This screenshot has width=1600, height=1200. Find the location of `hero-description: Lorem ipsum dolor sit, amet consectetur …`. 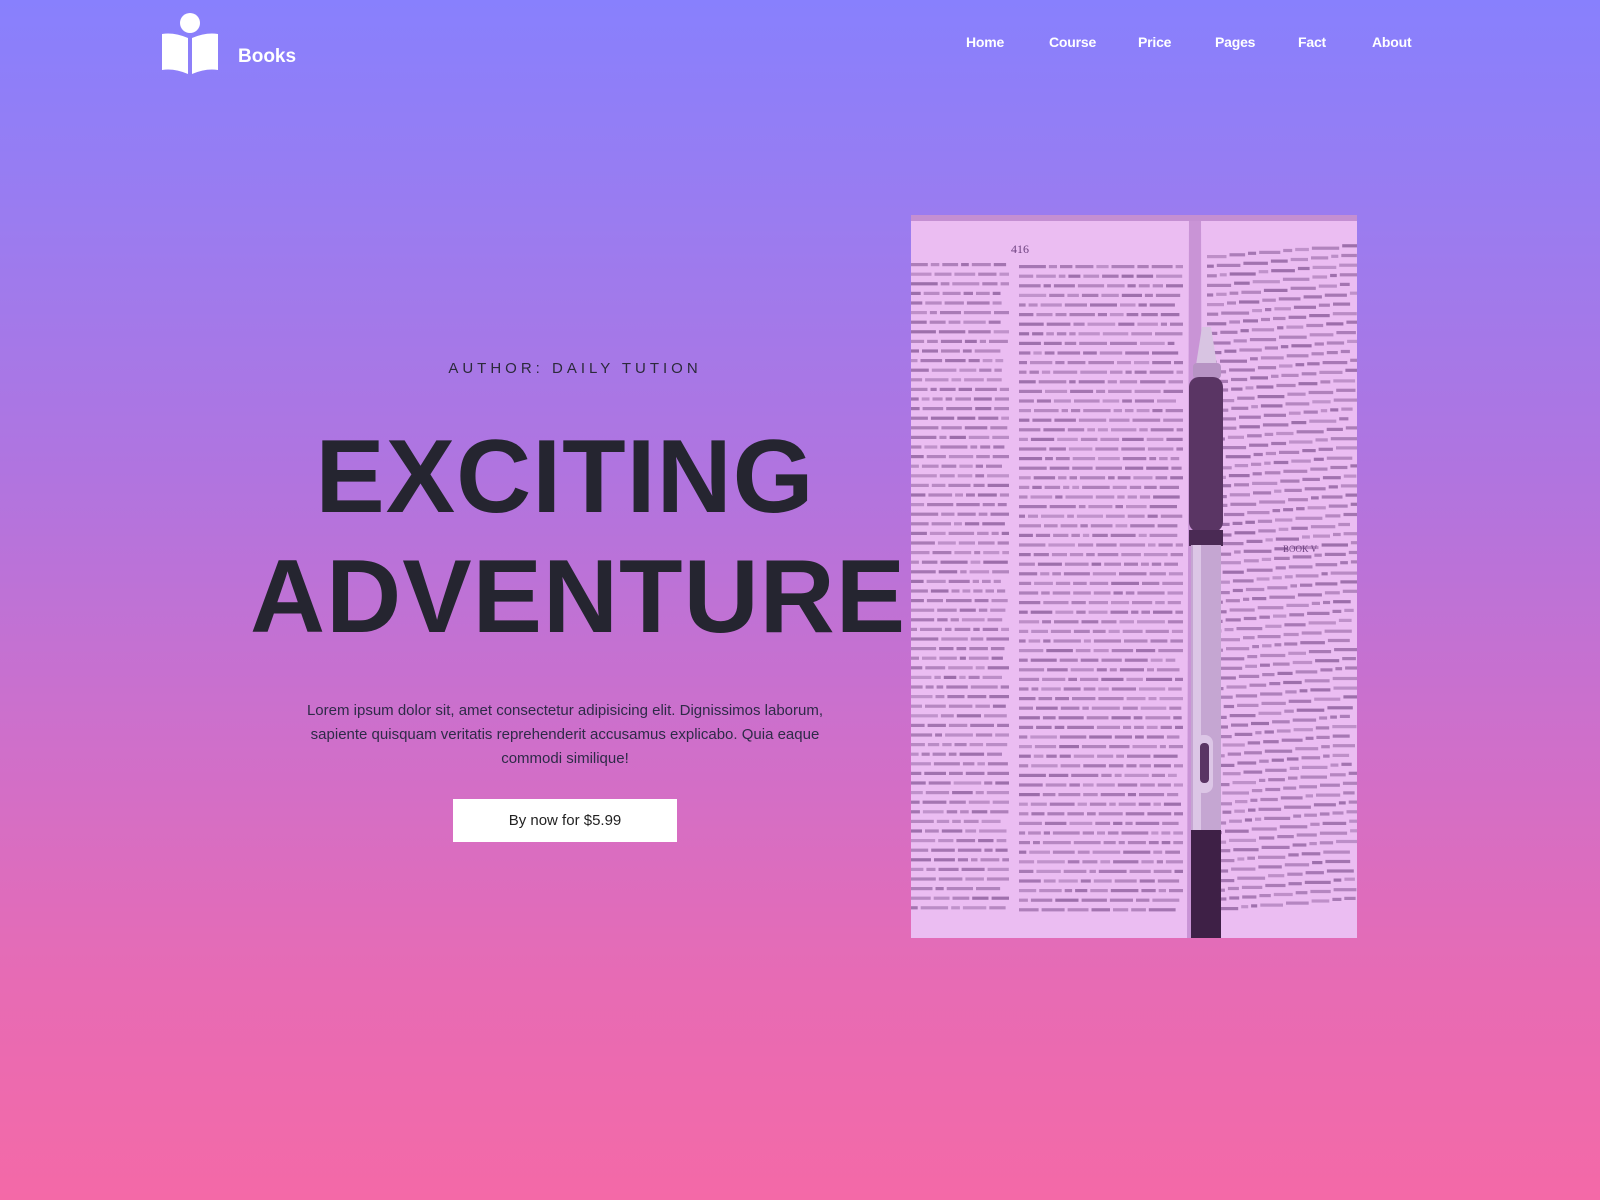

hero-description: Lorem ipsum dolor sit, amet consectetur … is located at coordinates (565, 734).